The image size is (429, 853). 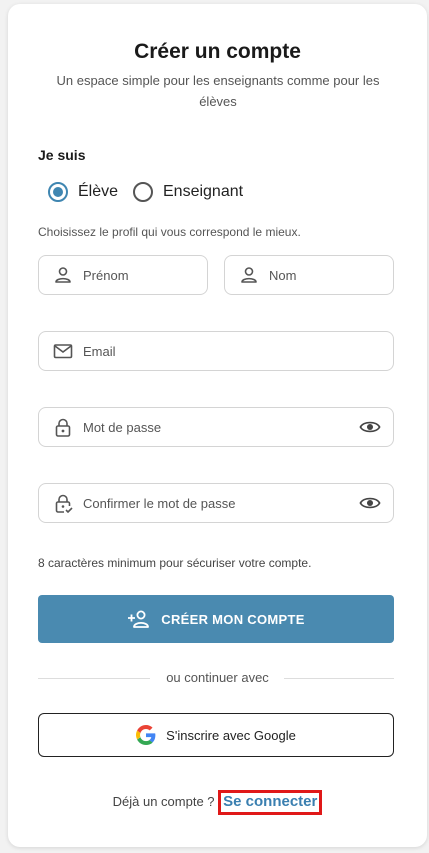 I want to click on google-signup-label: S'inscrire avec Google, so click(x=231, y=735).